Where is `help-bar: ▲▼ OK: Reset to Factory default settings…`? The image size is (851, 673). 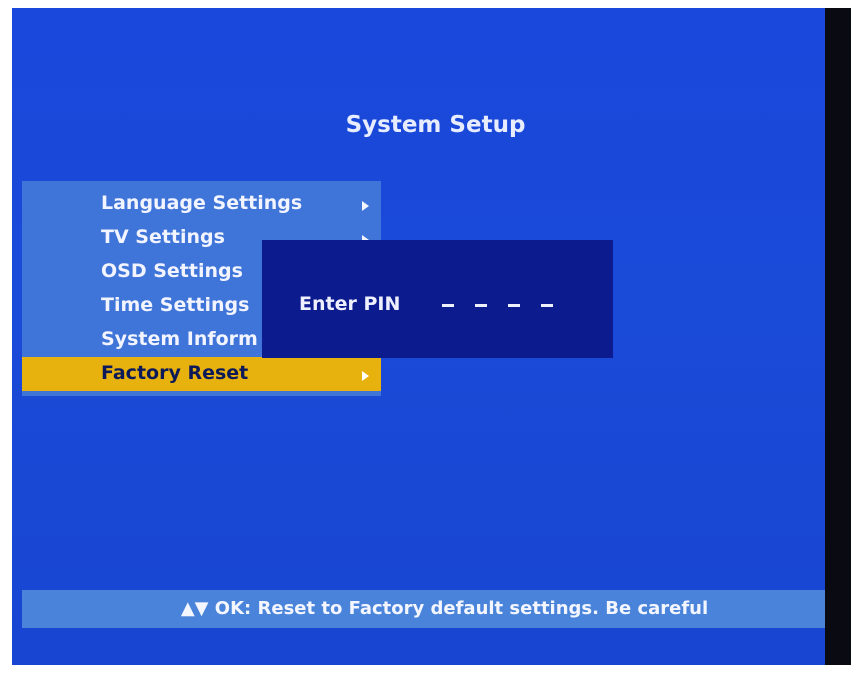
help-bar: ▲▼ OK: Reset to Factory default settings… is located at coordinates (424, 609).